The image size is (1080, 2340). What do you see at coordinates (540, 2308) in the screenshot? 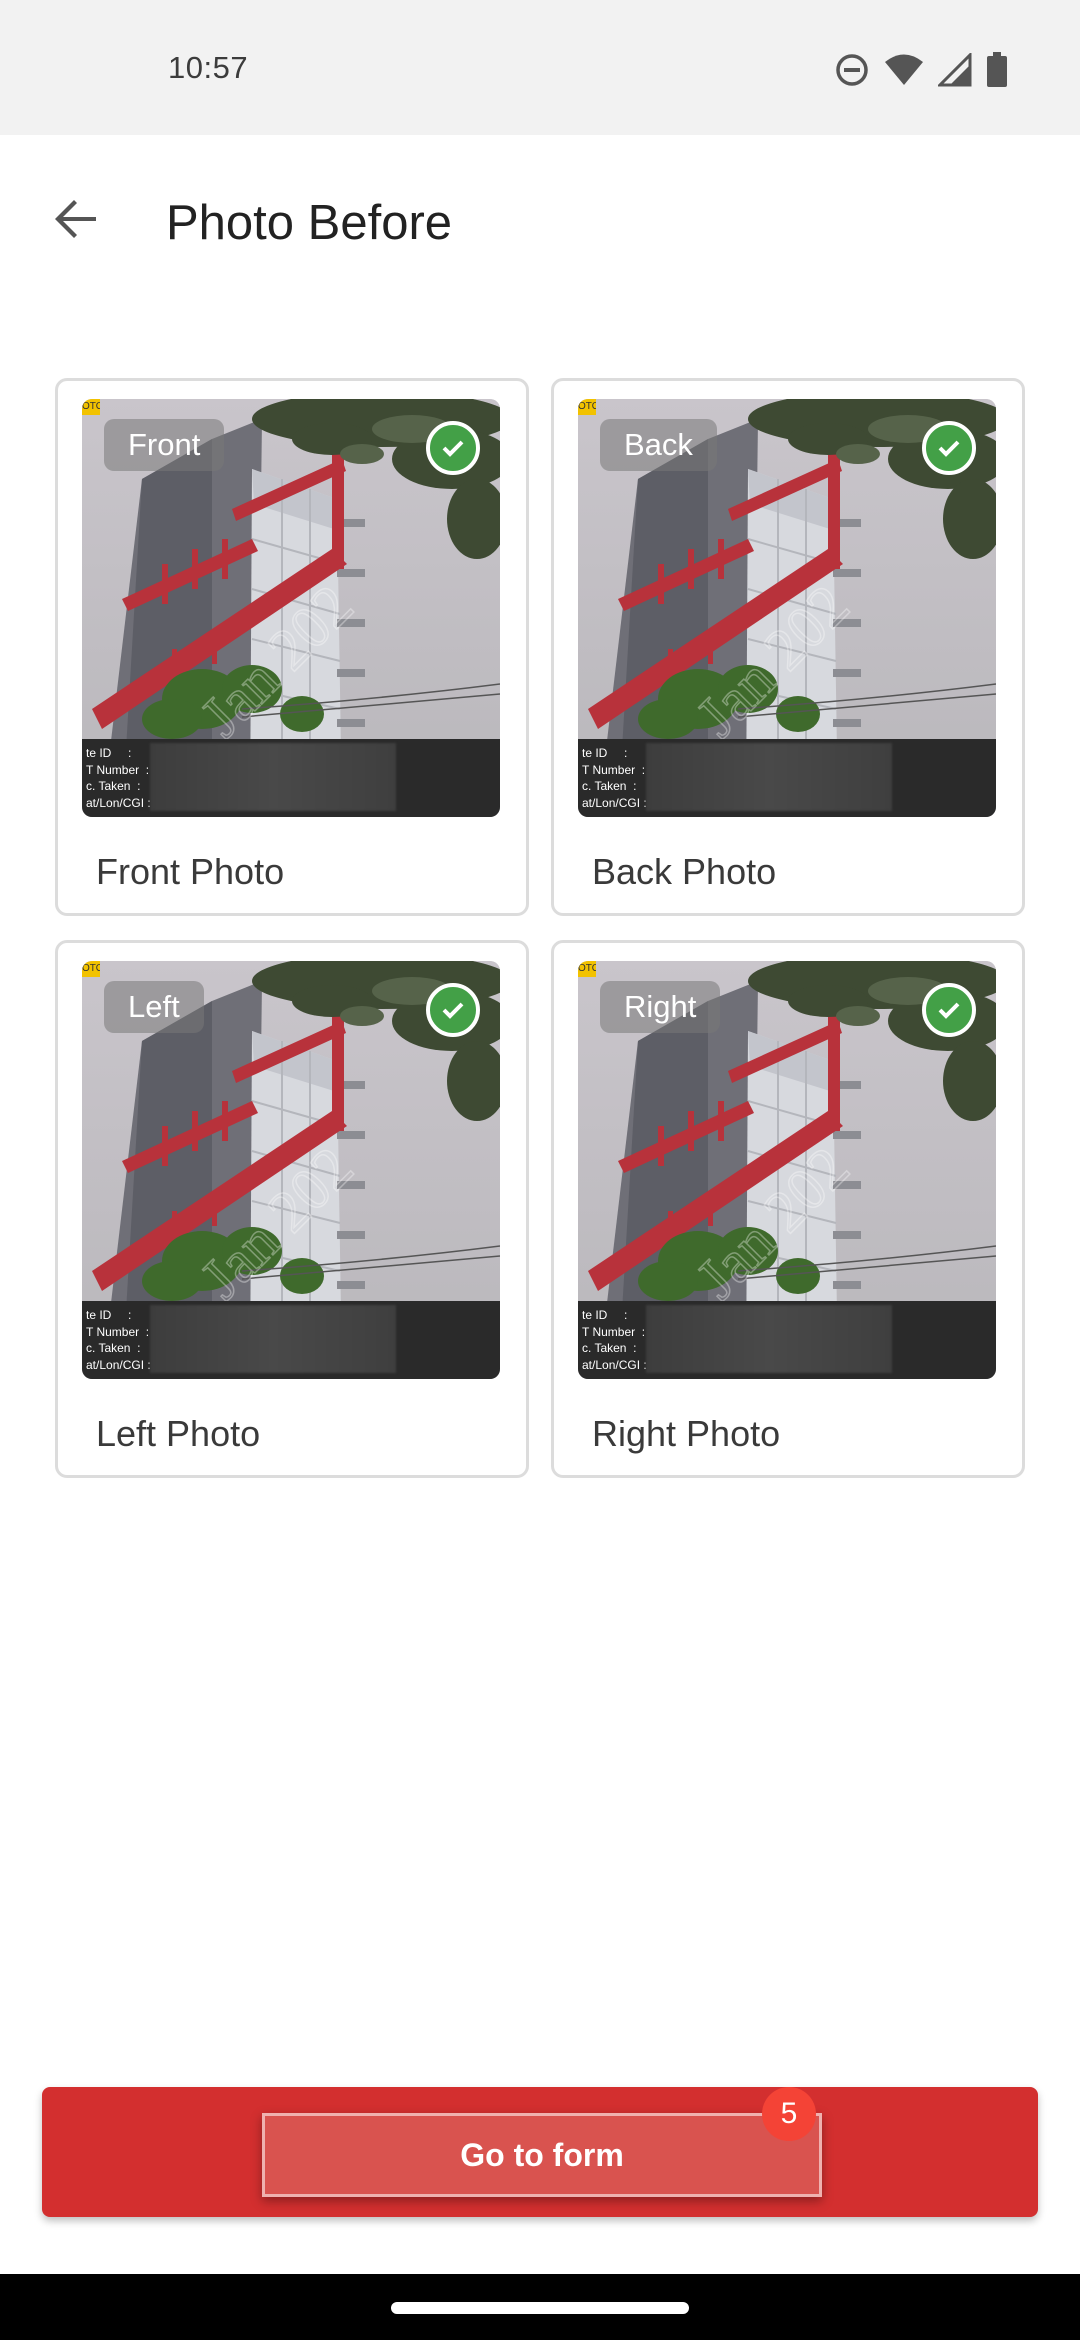
I see `home-indicator` at bounding box center [540, 2308].